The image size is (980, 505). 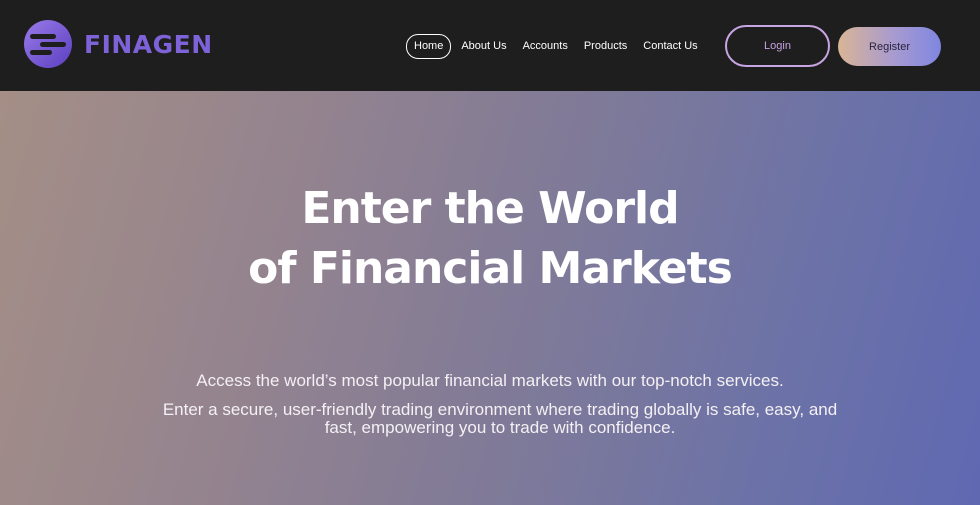 What do you see at coordinates (777, 46) in the screenshot?
I see `login-button: Login` at bounding box center [777, 46].